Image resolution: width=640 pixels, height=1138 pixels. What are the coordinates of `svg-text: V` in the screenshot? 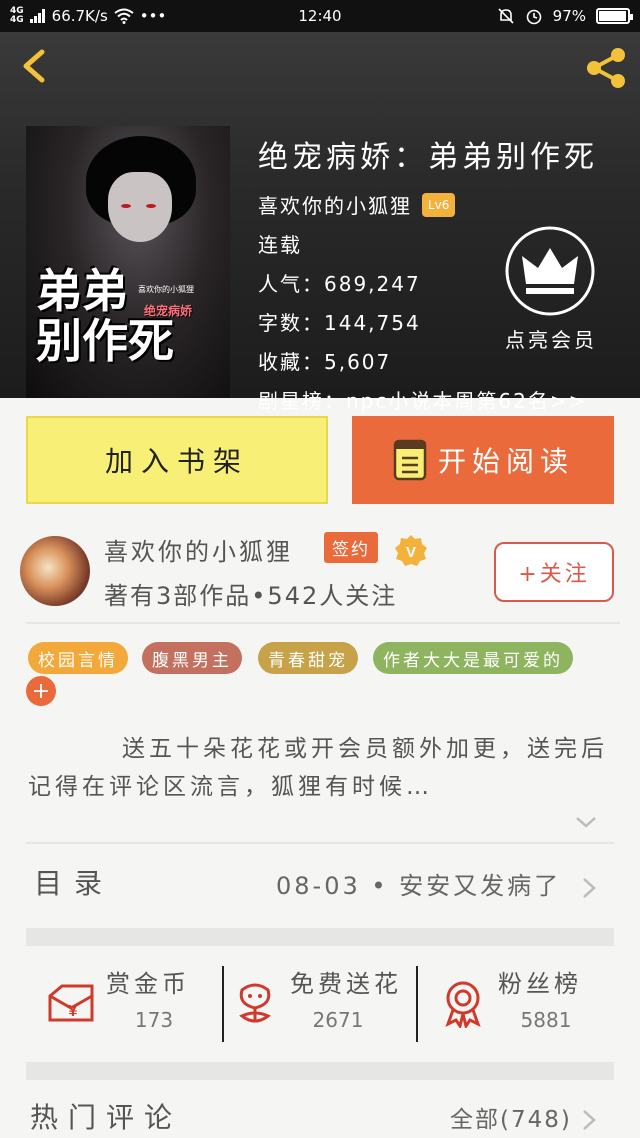 It's located at (411, 552).